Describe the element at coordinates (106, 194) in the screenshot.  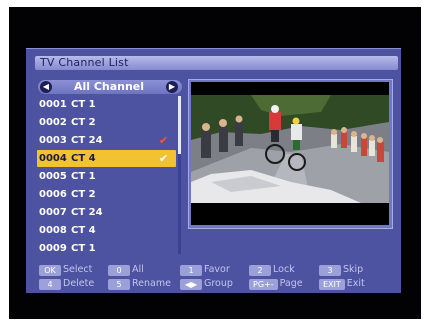
I see `channel-row: 0006 CT 2` at that location.